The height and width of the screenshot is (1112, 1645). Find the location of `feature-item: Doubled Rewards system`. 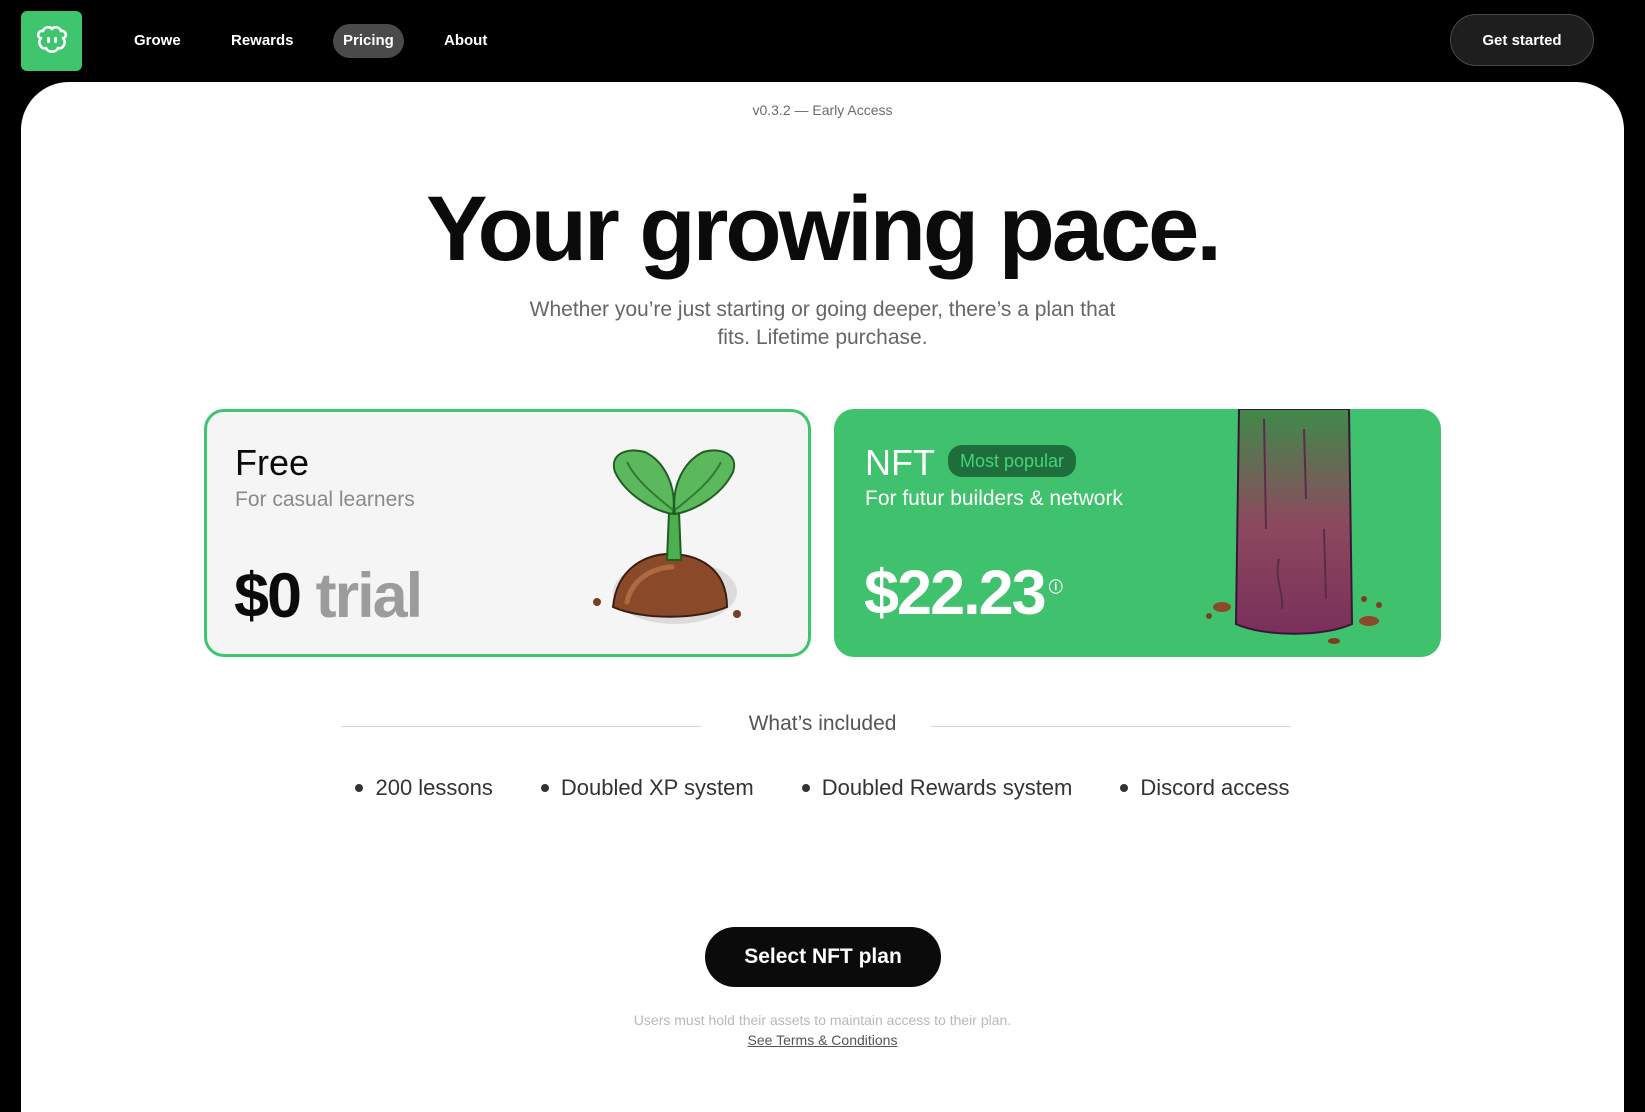

feature-item: Doubled Rewards system is located at coordinates (937, 788).